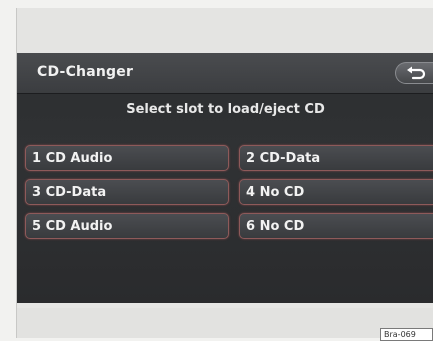 The height and width of the screenshot is (341, 433). I want to click on back-button, so click(414, 73).